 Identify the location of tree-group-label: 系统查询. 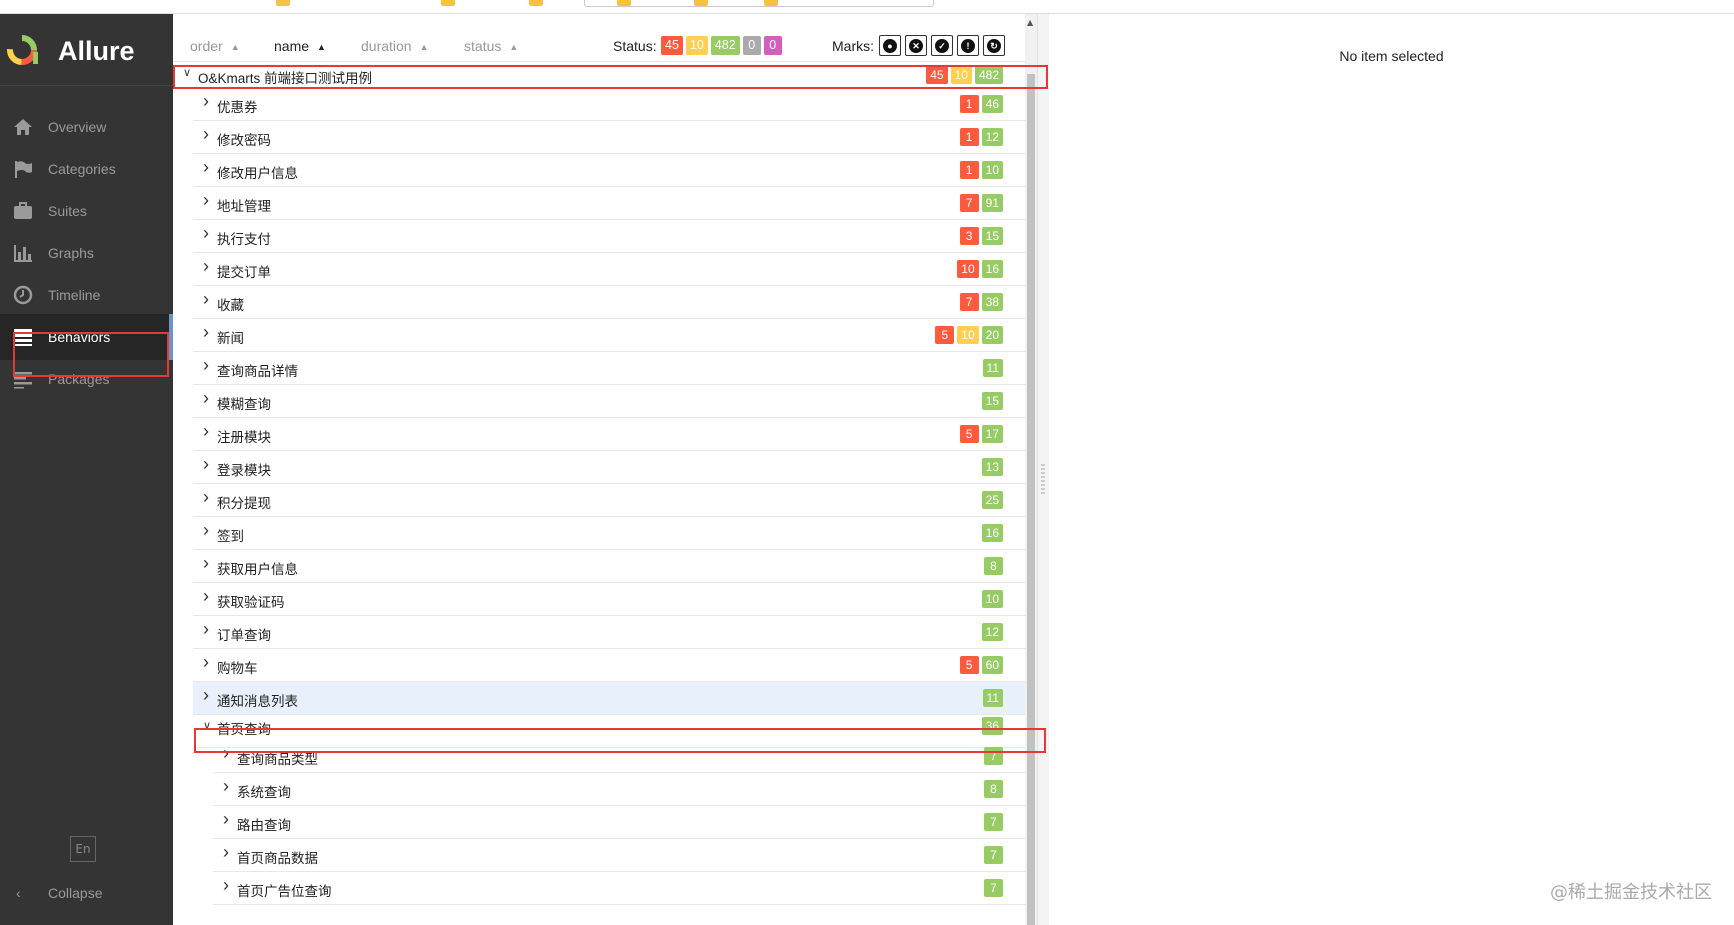
(264, 792).